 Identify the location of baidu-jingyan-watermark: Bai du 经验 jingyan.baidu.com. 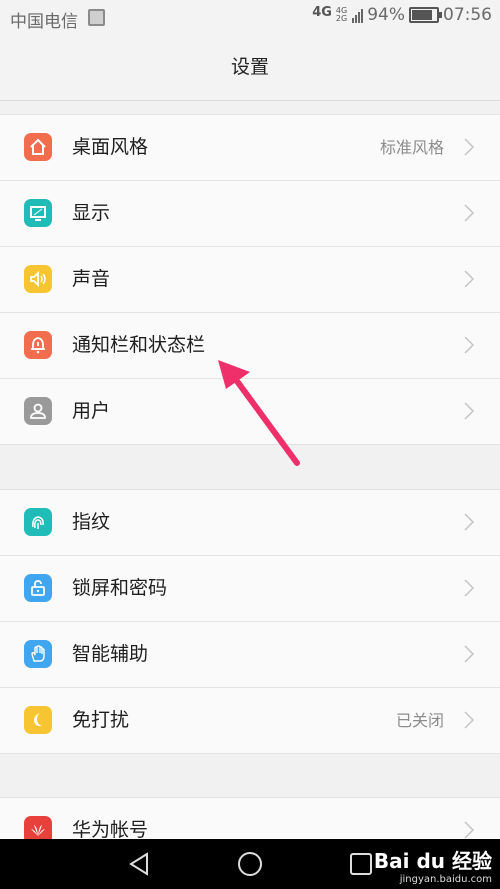
(433, 865).